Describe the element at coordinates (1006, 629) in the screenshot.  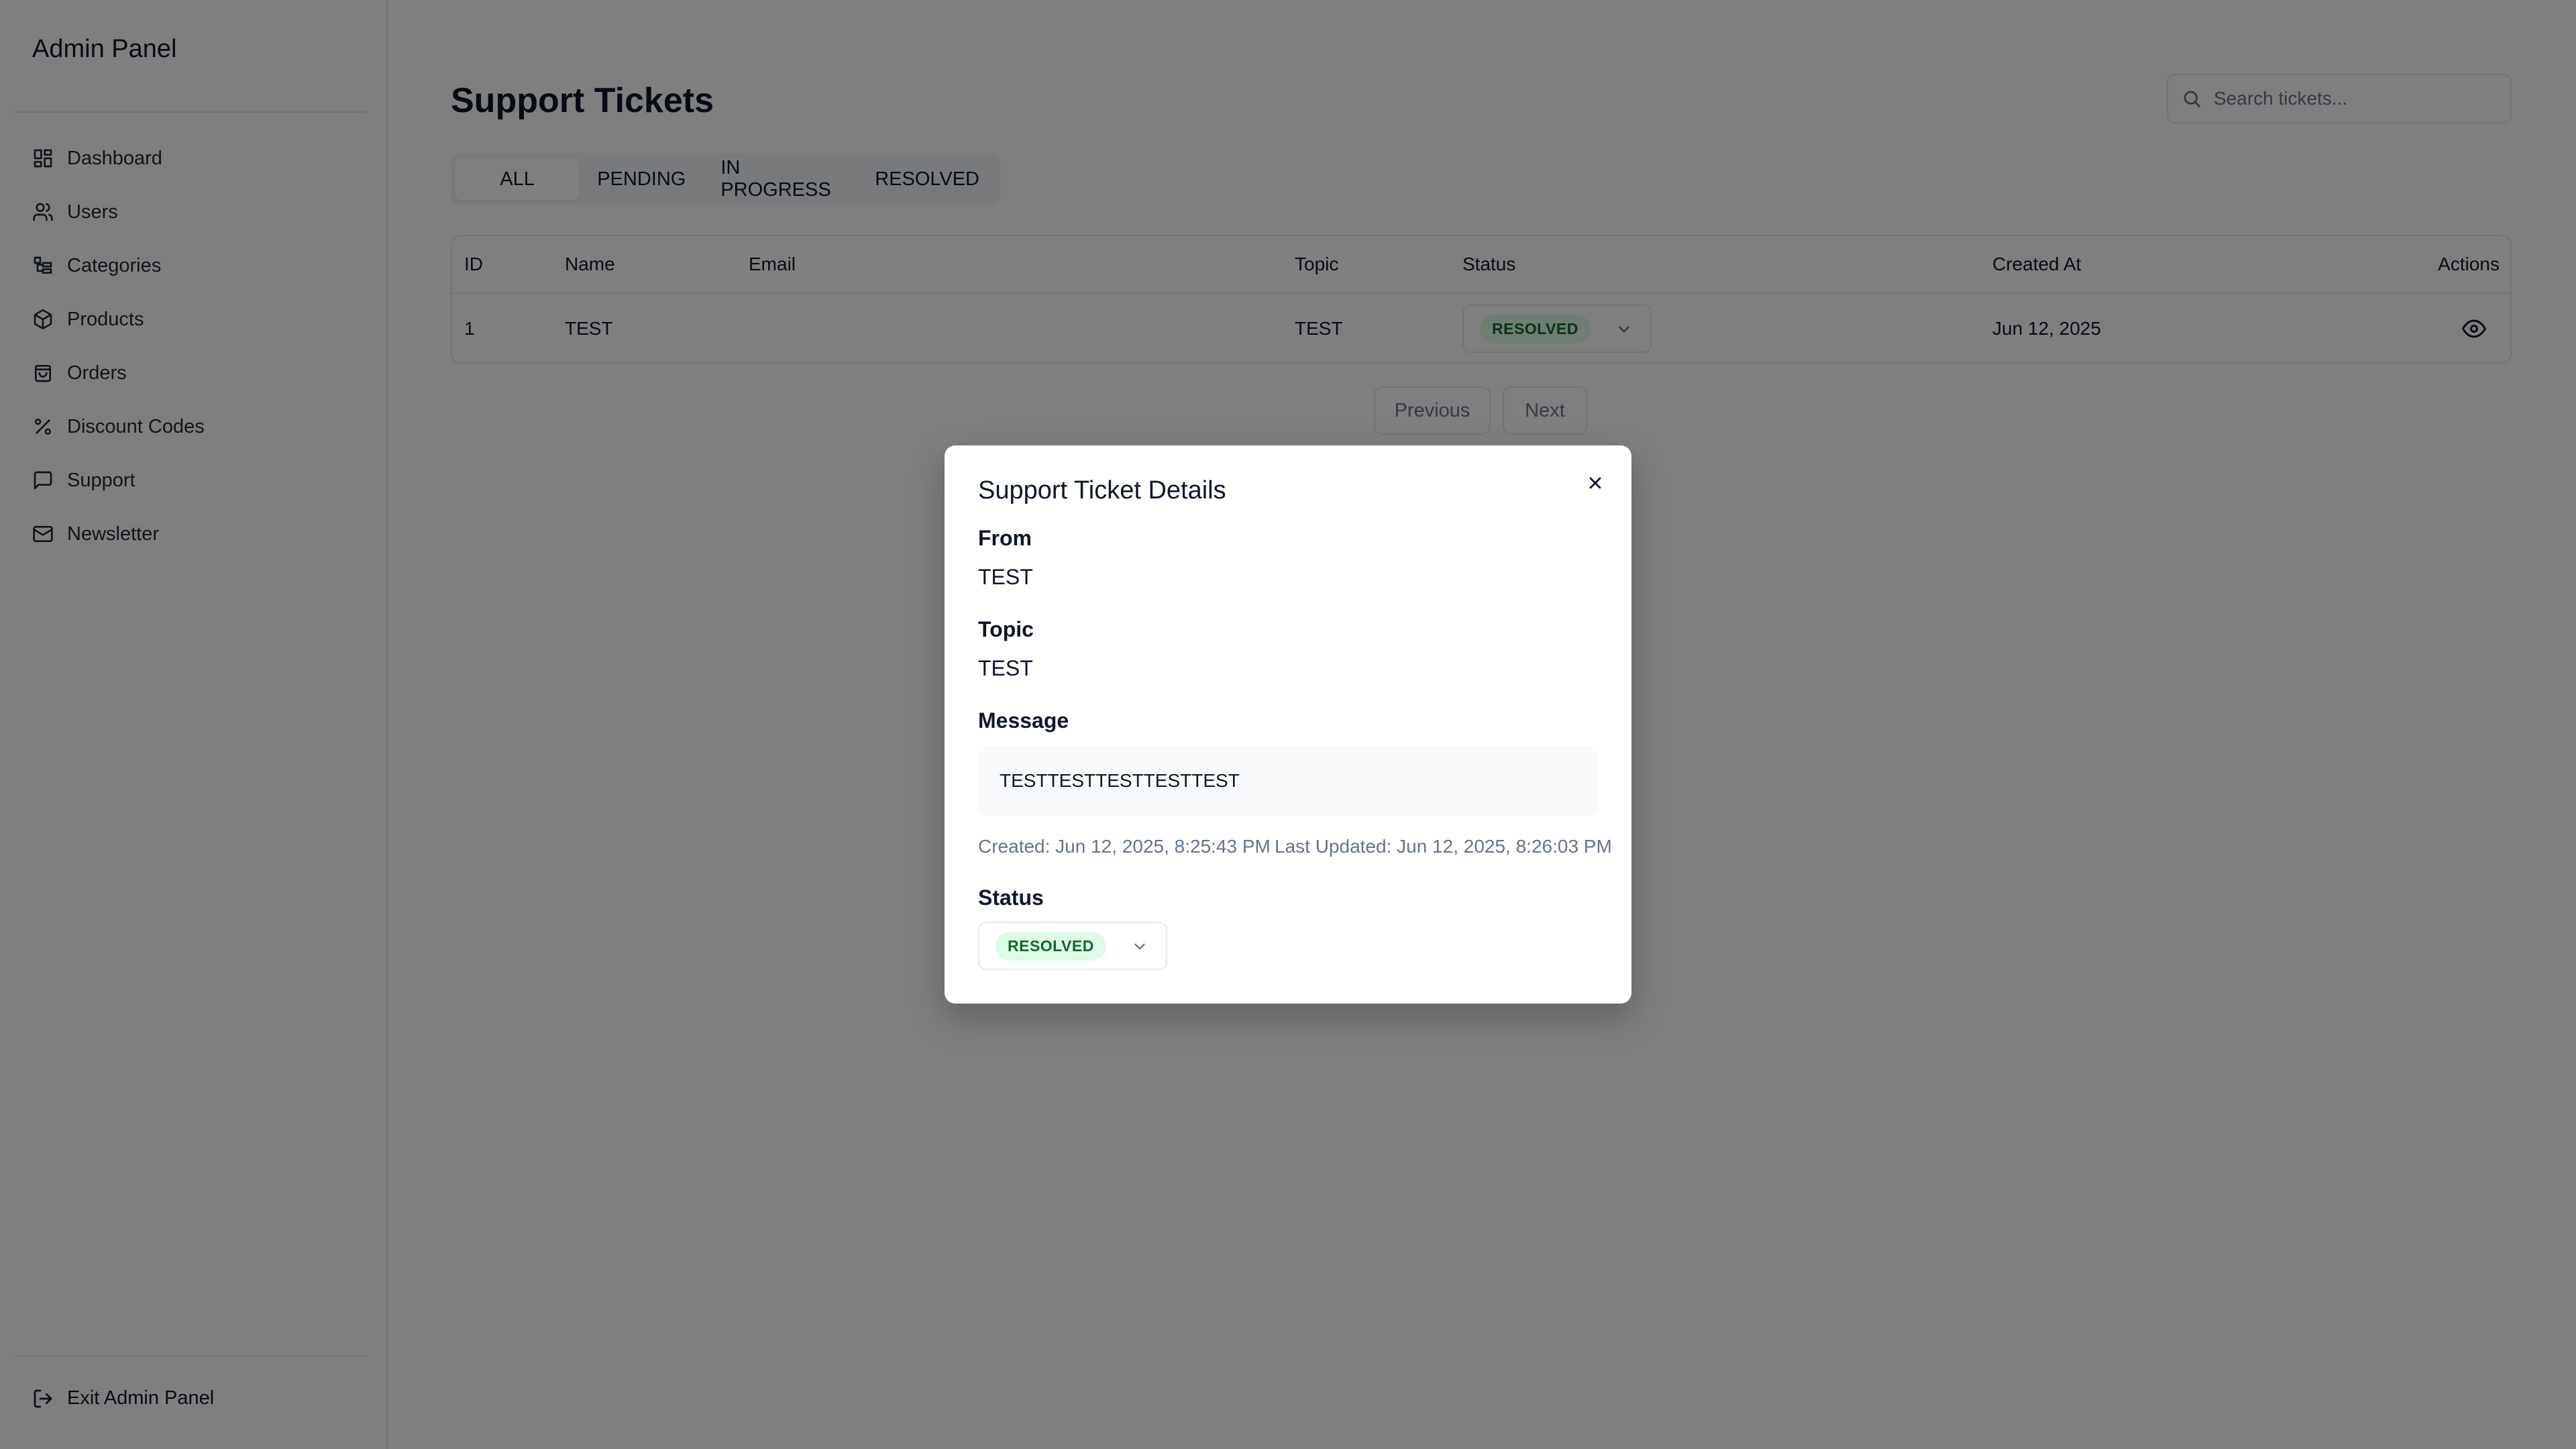
I see `topic-label: Topic` at that location.